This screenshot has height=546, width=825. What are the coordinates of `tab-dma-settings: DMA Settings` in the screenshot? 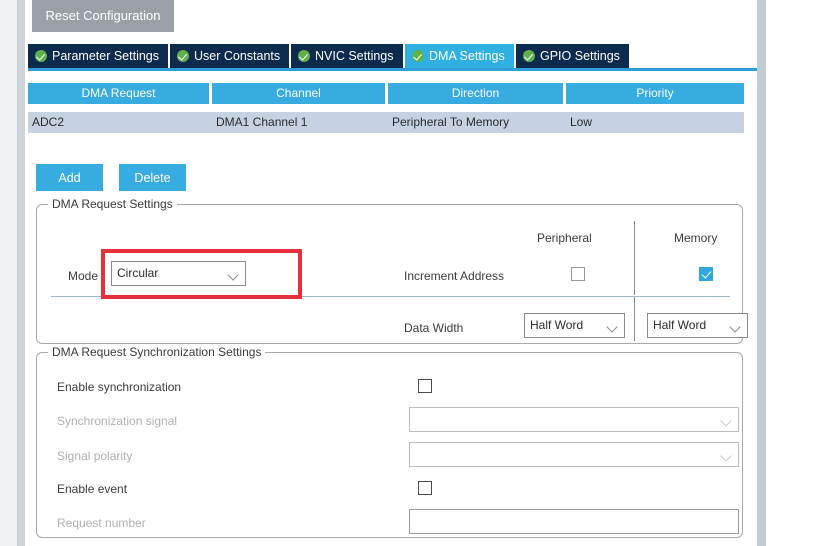 It's located at (460, 56).